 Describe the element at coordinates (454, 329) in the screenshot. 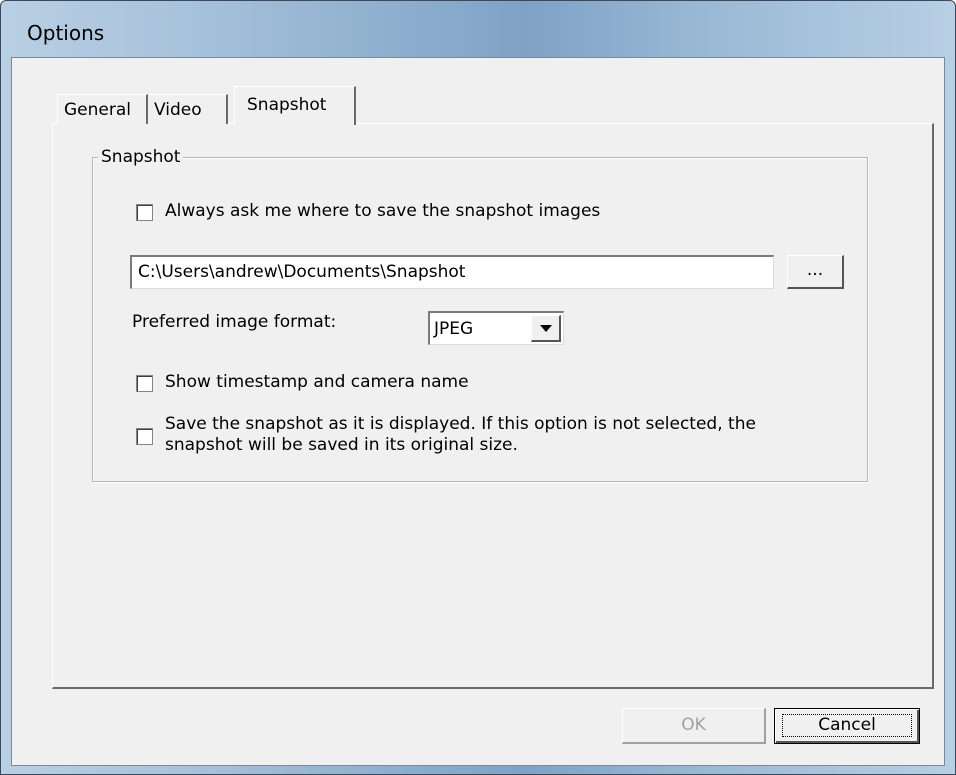

I see `image-format-value: JPEG` at that location.